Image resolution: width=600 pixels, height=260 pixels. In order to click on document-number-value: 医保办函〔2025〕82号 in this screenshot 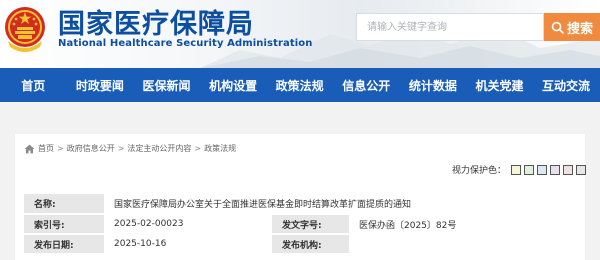, I will do `click(463, 224)`.